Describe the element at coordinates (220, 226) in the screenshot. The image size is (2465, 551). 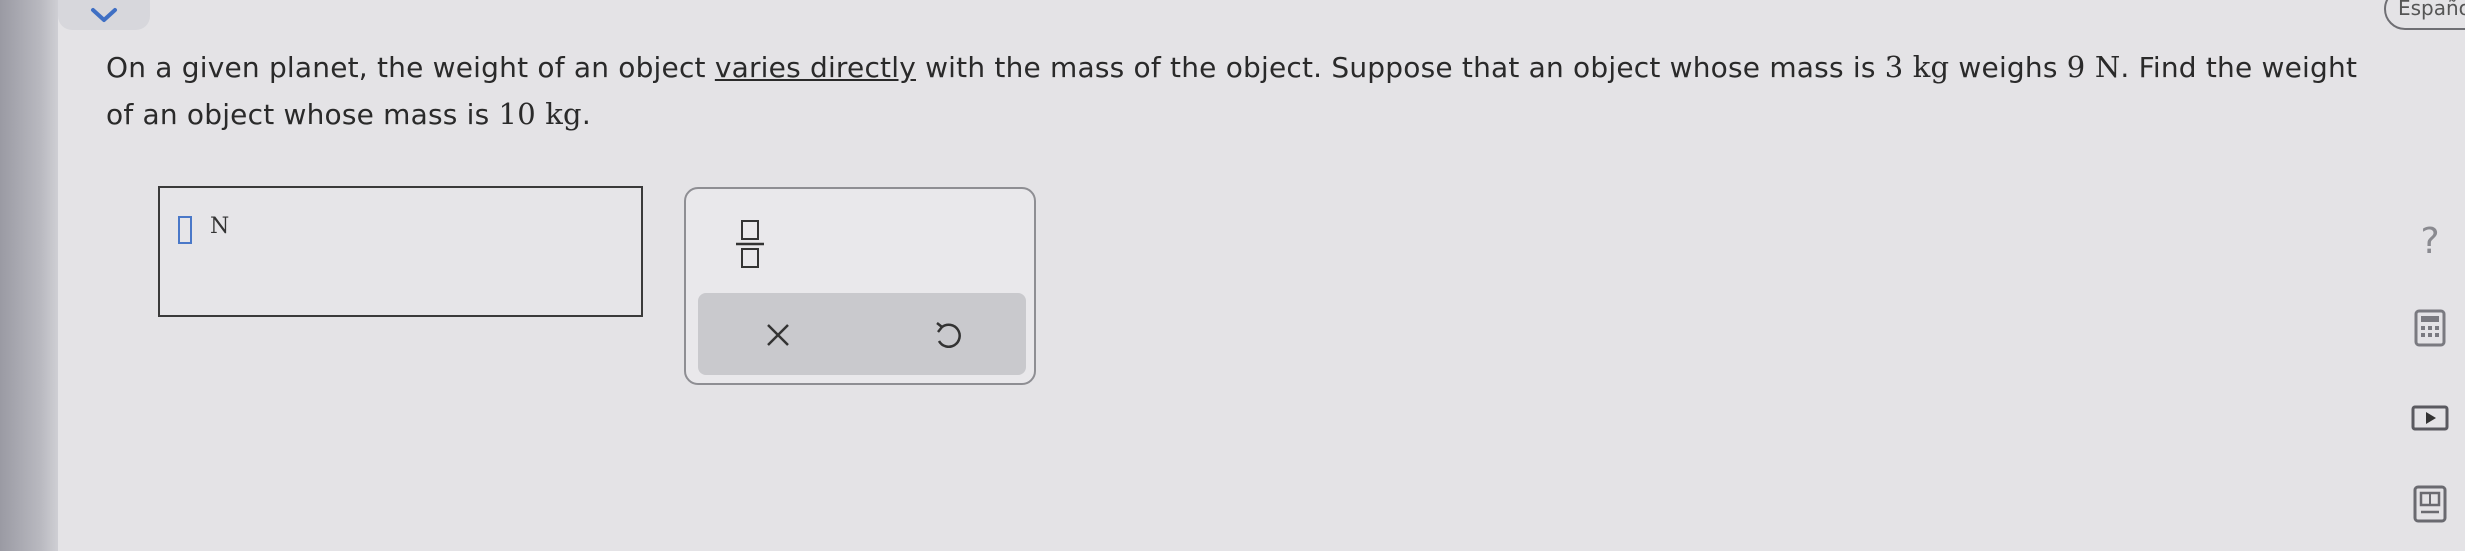
I see `answer-unit: N` at that location.